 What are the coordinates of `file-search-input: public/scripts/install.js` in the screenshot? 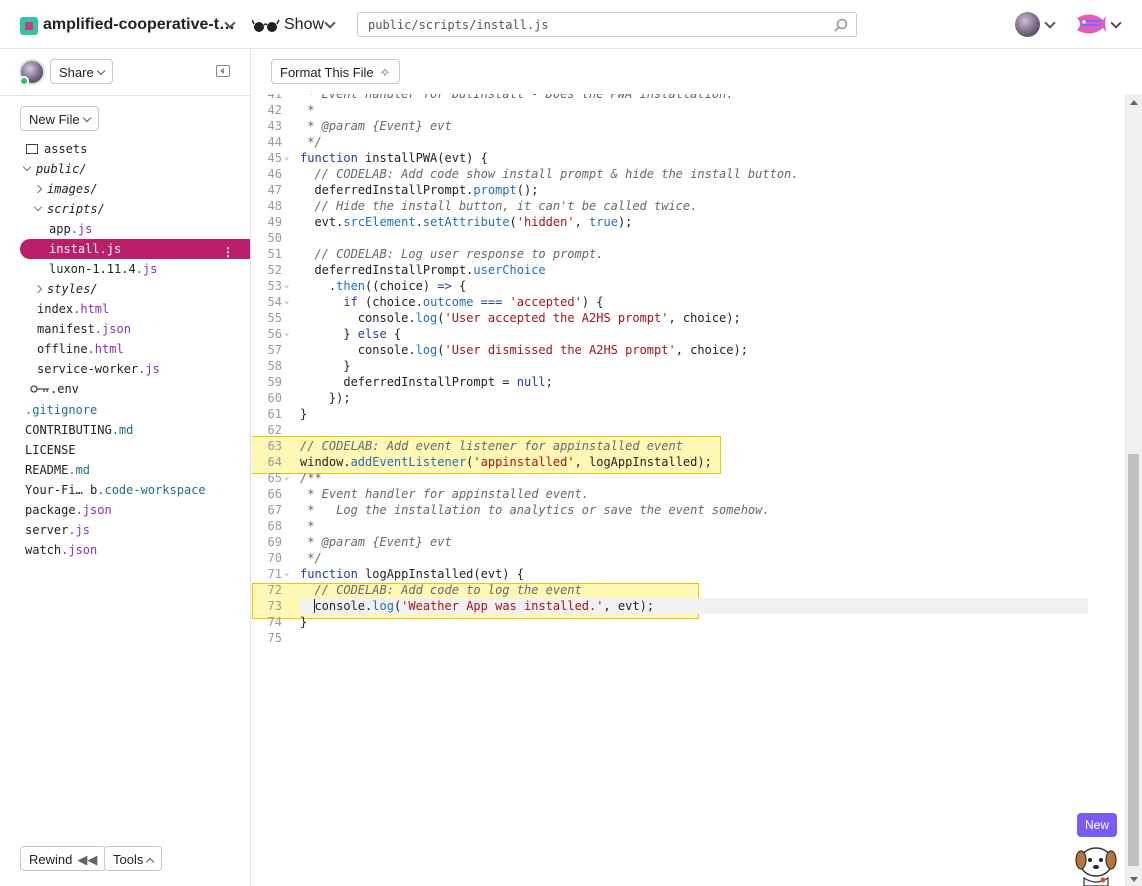 It's located at (607, 24).